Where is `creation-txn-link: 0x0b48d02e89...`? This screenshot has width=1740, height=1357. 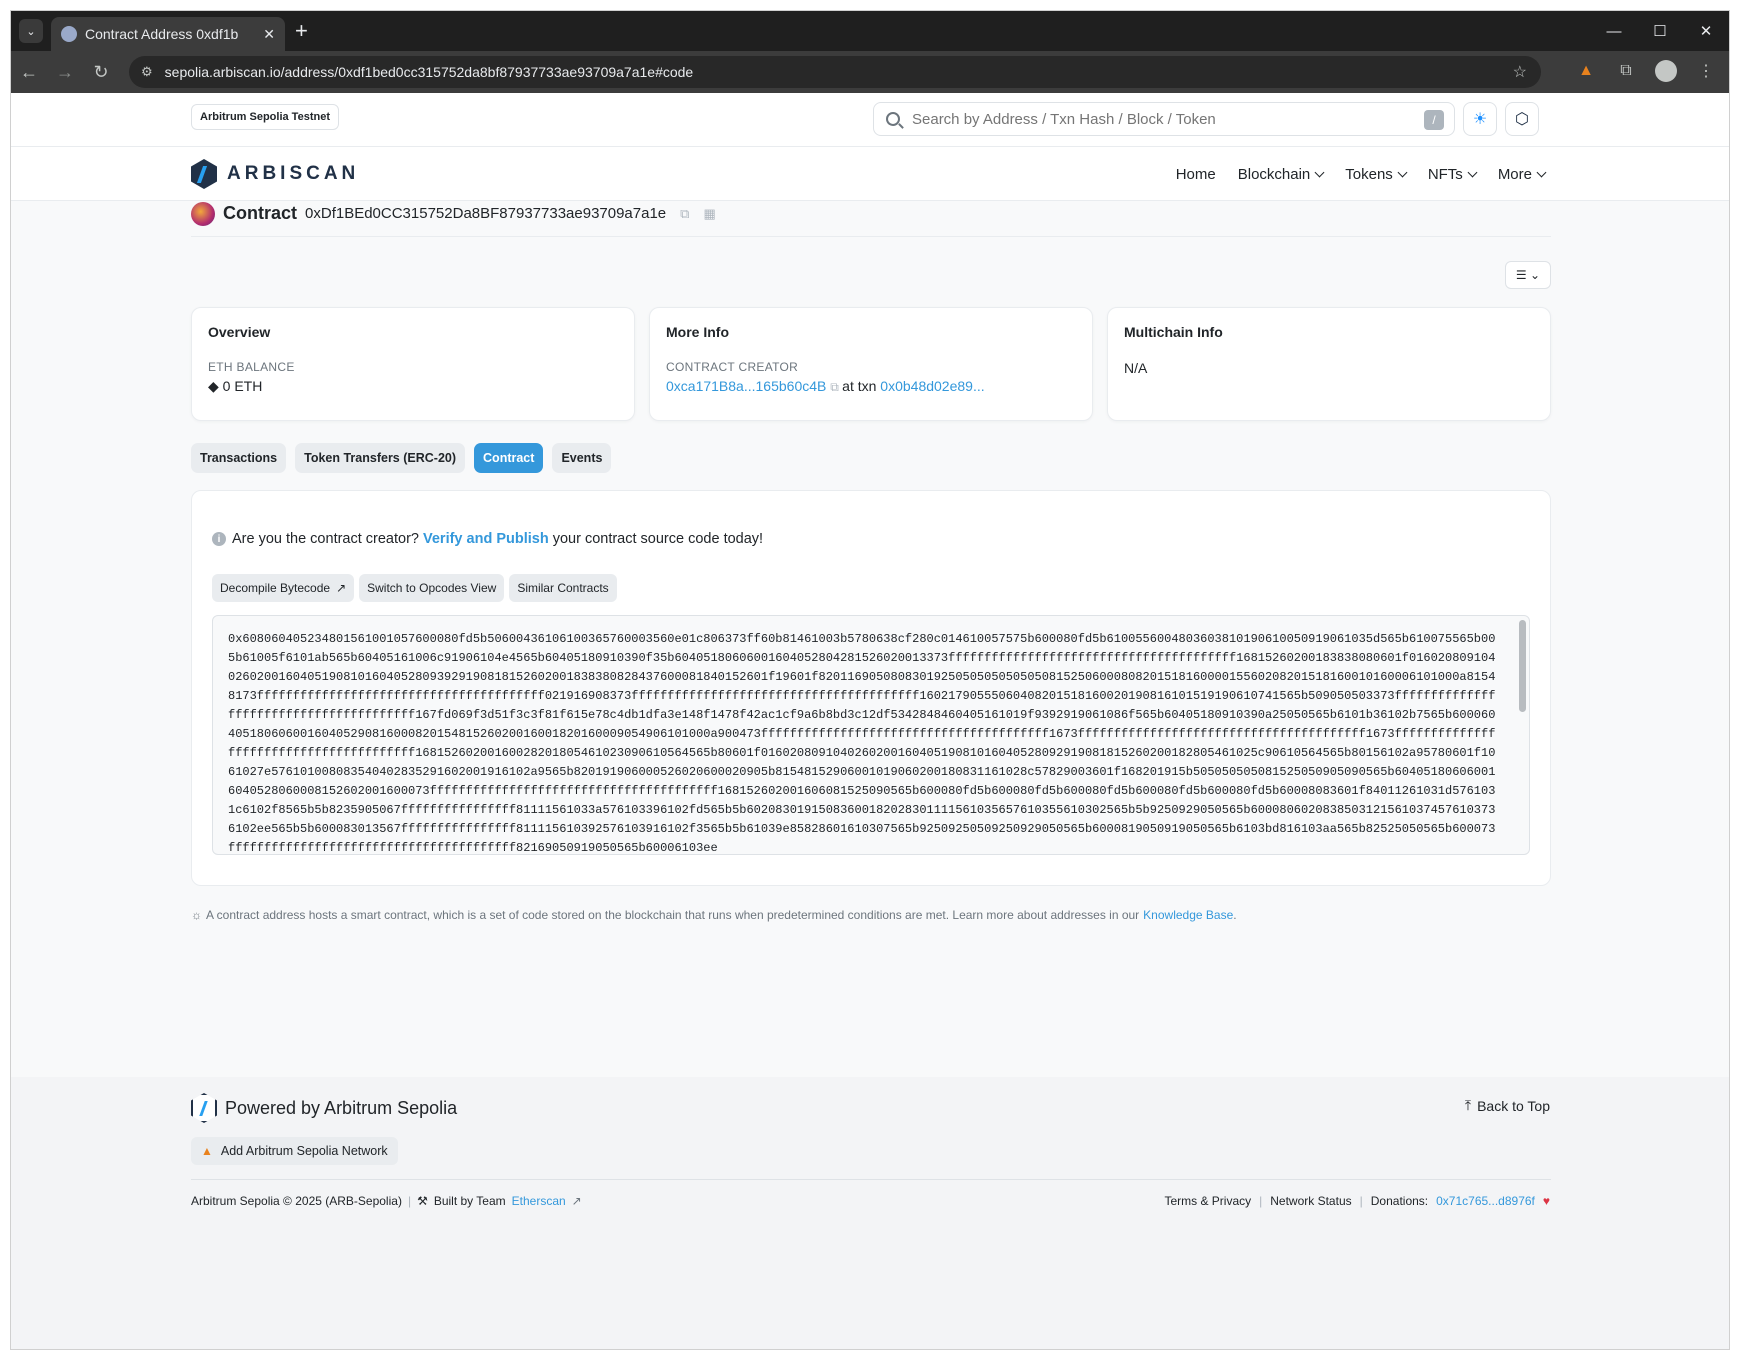
creation-txn-link: 0x0b48d02e89... is located at coordinates (932, 386).